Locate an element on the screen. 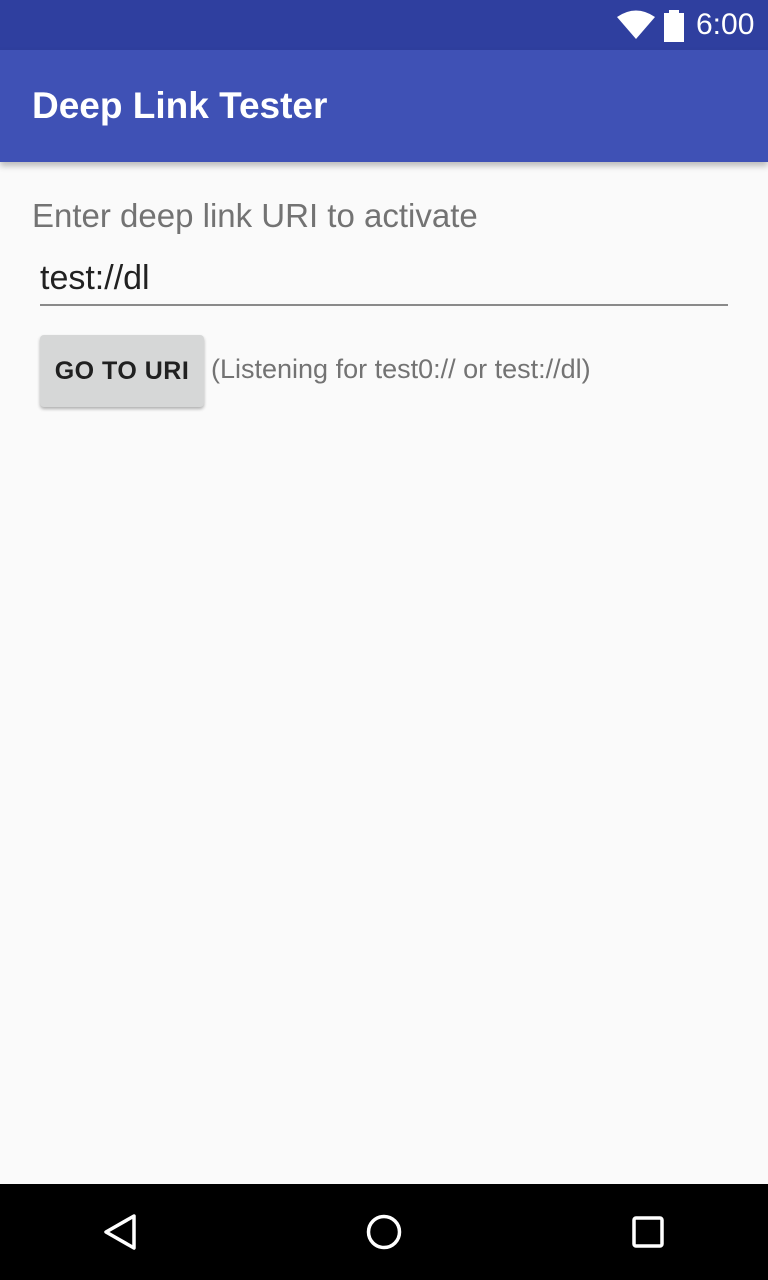  prompt-label: Enter deep link URI to activate is located at coordinates (255, 215).